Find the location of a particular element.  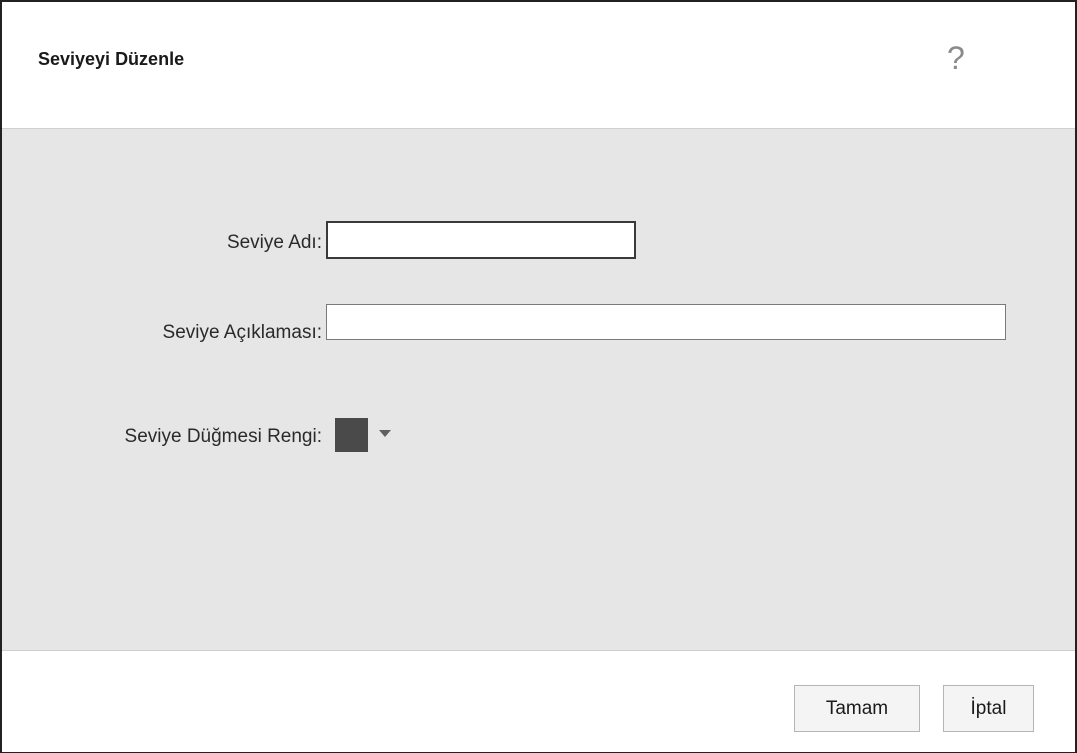

level-description-input is located at coordinates (666, 322).